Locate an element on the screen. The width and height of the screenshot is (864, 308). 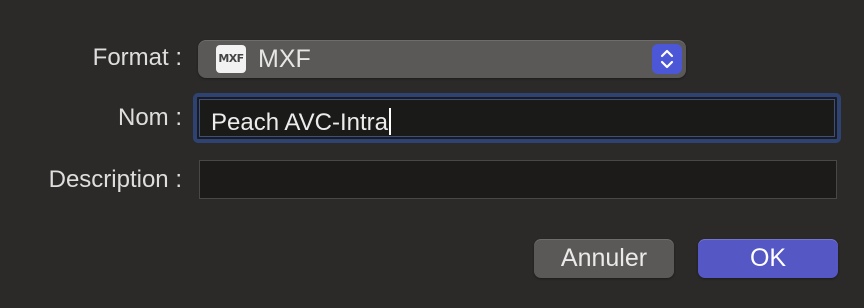
name-field-inner: Peach AVC-Intra is located at coordinates (517, 118).